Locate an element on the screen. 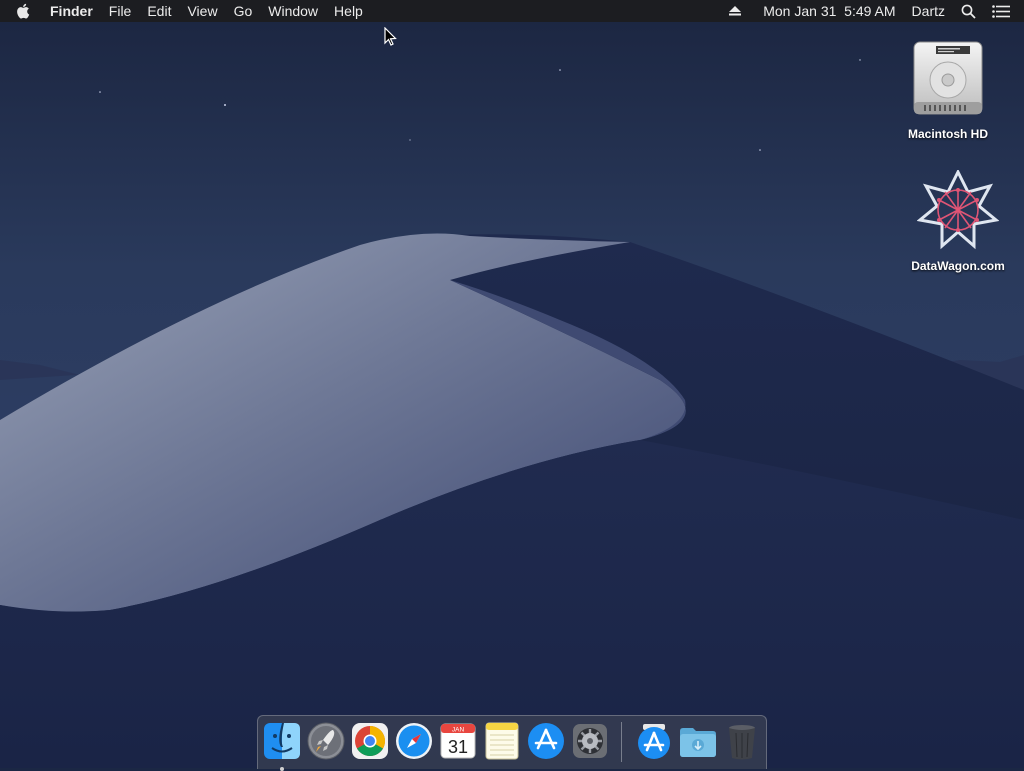 The image size is (1024, 771). dock-system-preferences is located at coordinates (590, 741).